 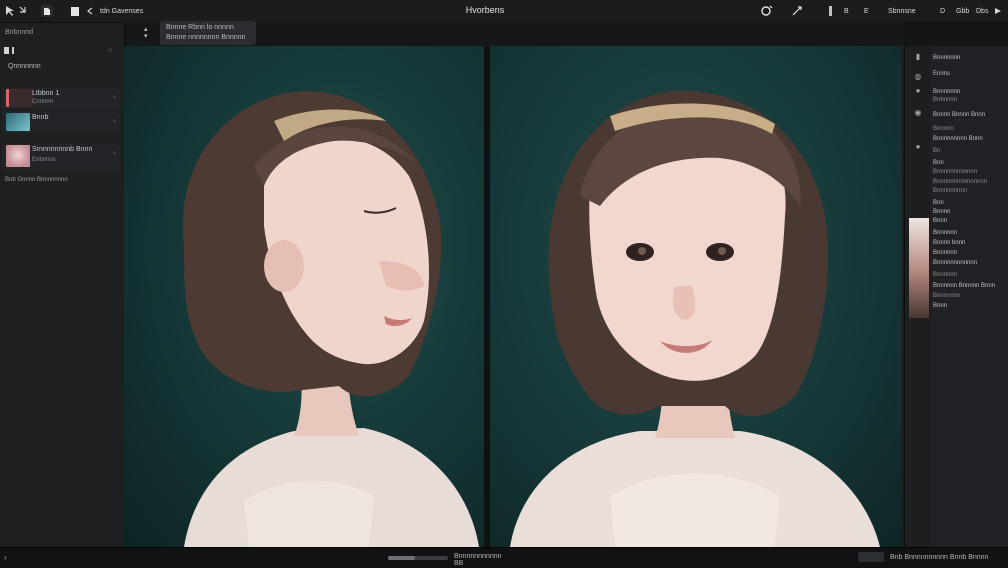 I want to click on drop-icon: ●, so click(x=918, y=90).